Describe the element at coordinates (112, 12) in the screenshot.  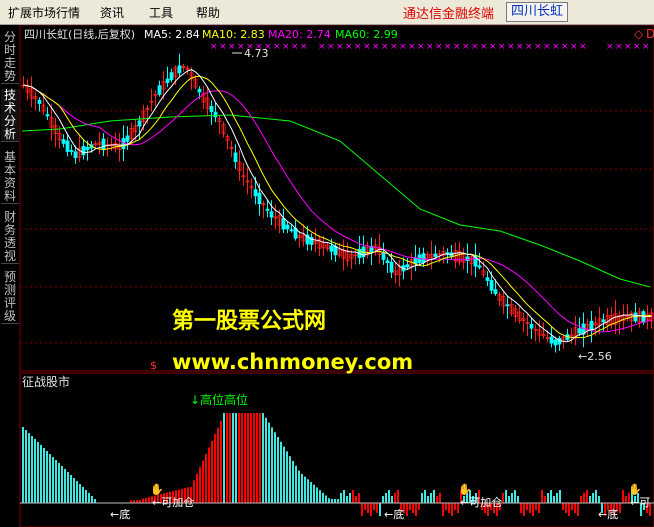
I see `menu-news: 资讯` at that location.